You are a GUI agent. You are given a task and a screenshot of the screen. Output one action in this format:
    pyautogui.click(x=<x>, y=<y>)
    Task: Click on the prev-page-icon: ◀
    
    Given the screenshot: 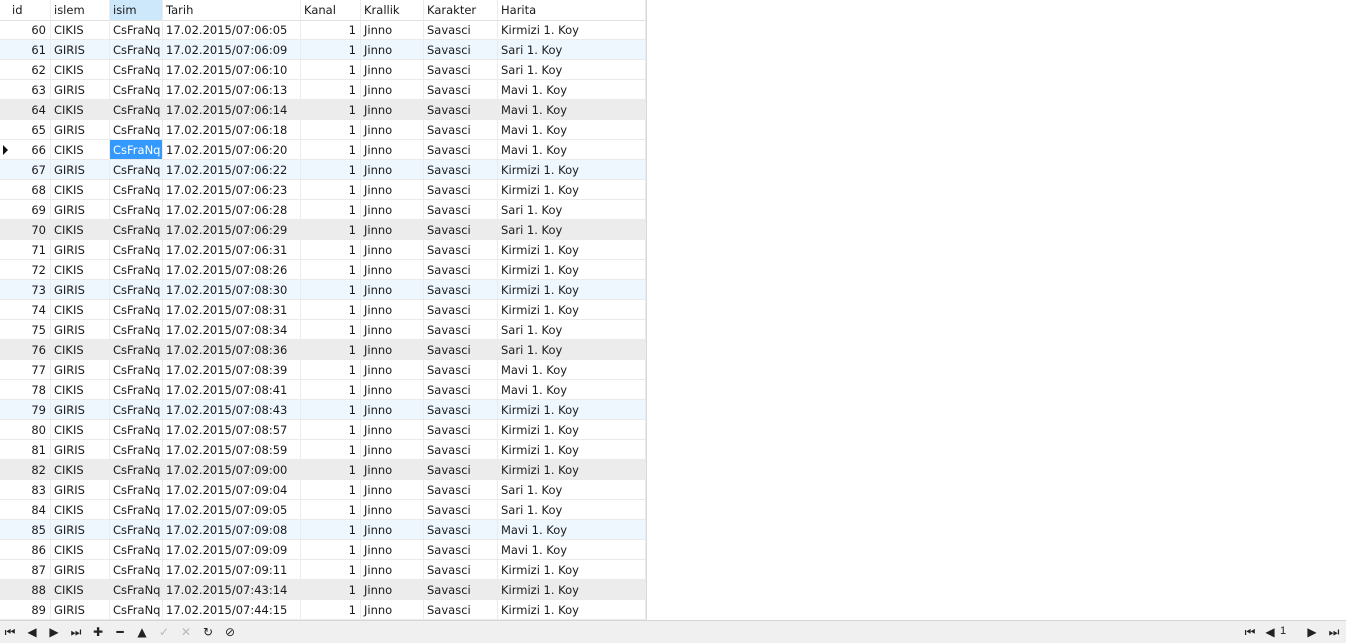 What is the action you would take?
    pyautogui.click(x=1270, y=632)
    